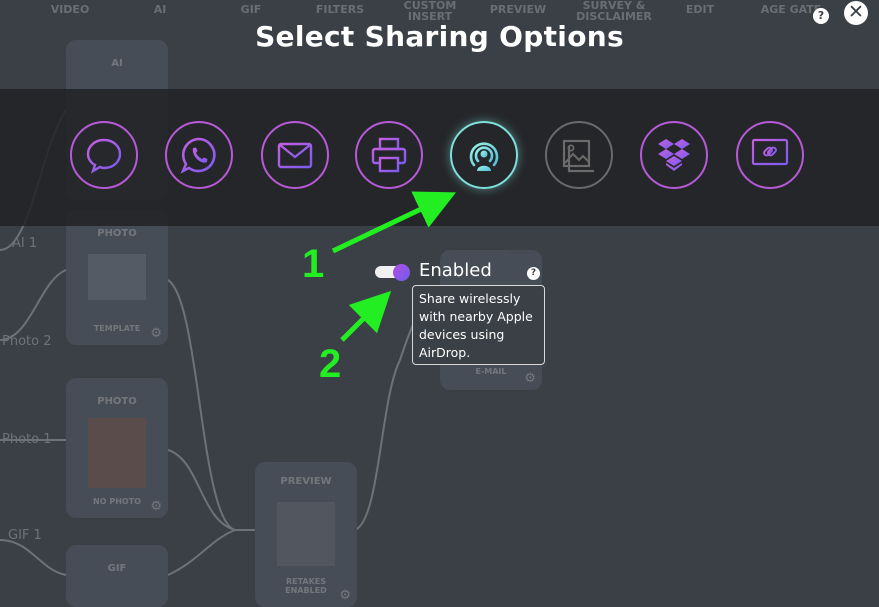 This screenshot has height=607, width=879. What do you see at coordinates (330, 364) in the screenshot?
I see `annotation-marker-2: 2` at bounding box center [330, 364].